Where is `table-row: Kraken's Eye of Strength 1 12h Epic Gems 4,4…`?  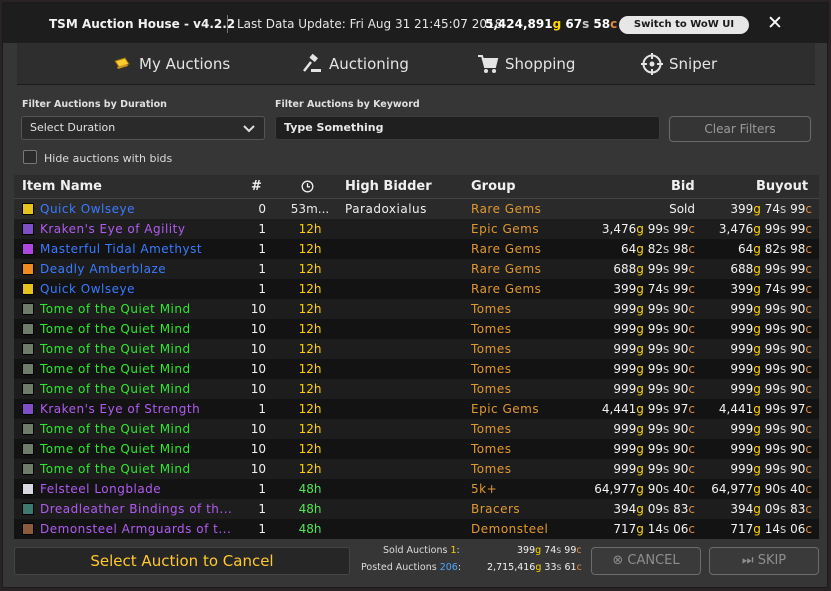 table-row: Kraken's Eye of Strength 1 12h Epic Gems 4,4… is located at coordinates (416, 409).